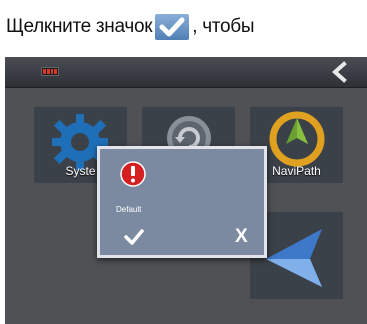 The image size is (367, 324). I want to click on instruction-text: Щелкните значок , чтобы, so click(130, 27).